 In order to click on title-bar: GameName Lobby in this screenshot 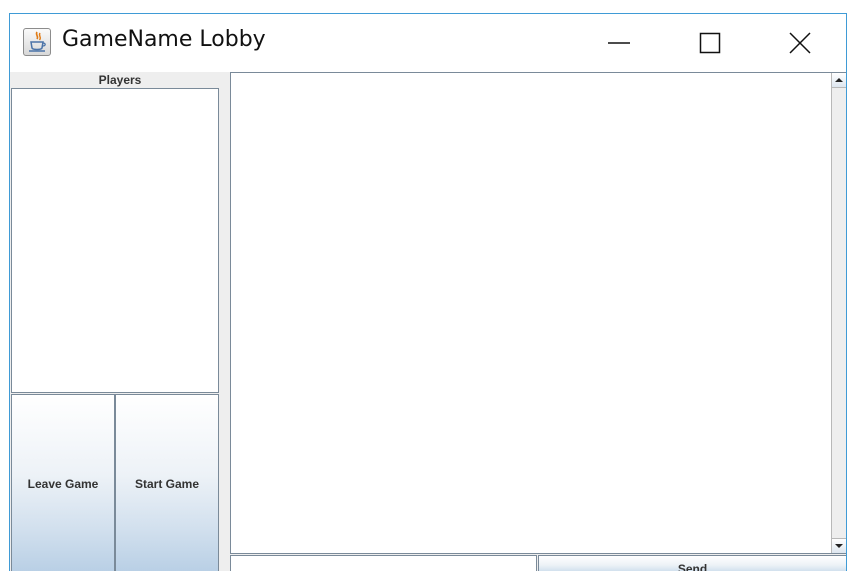, I will do `click(428, 43)`.